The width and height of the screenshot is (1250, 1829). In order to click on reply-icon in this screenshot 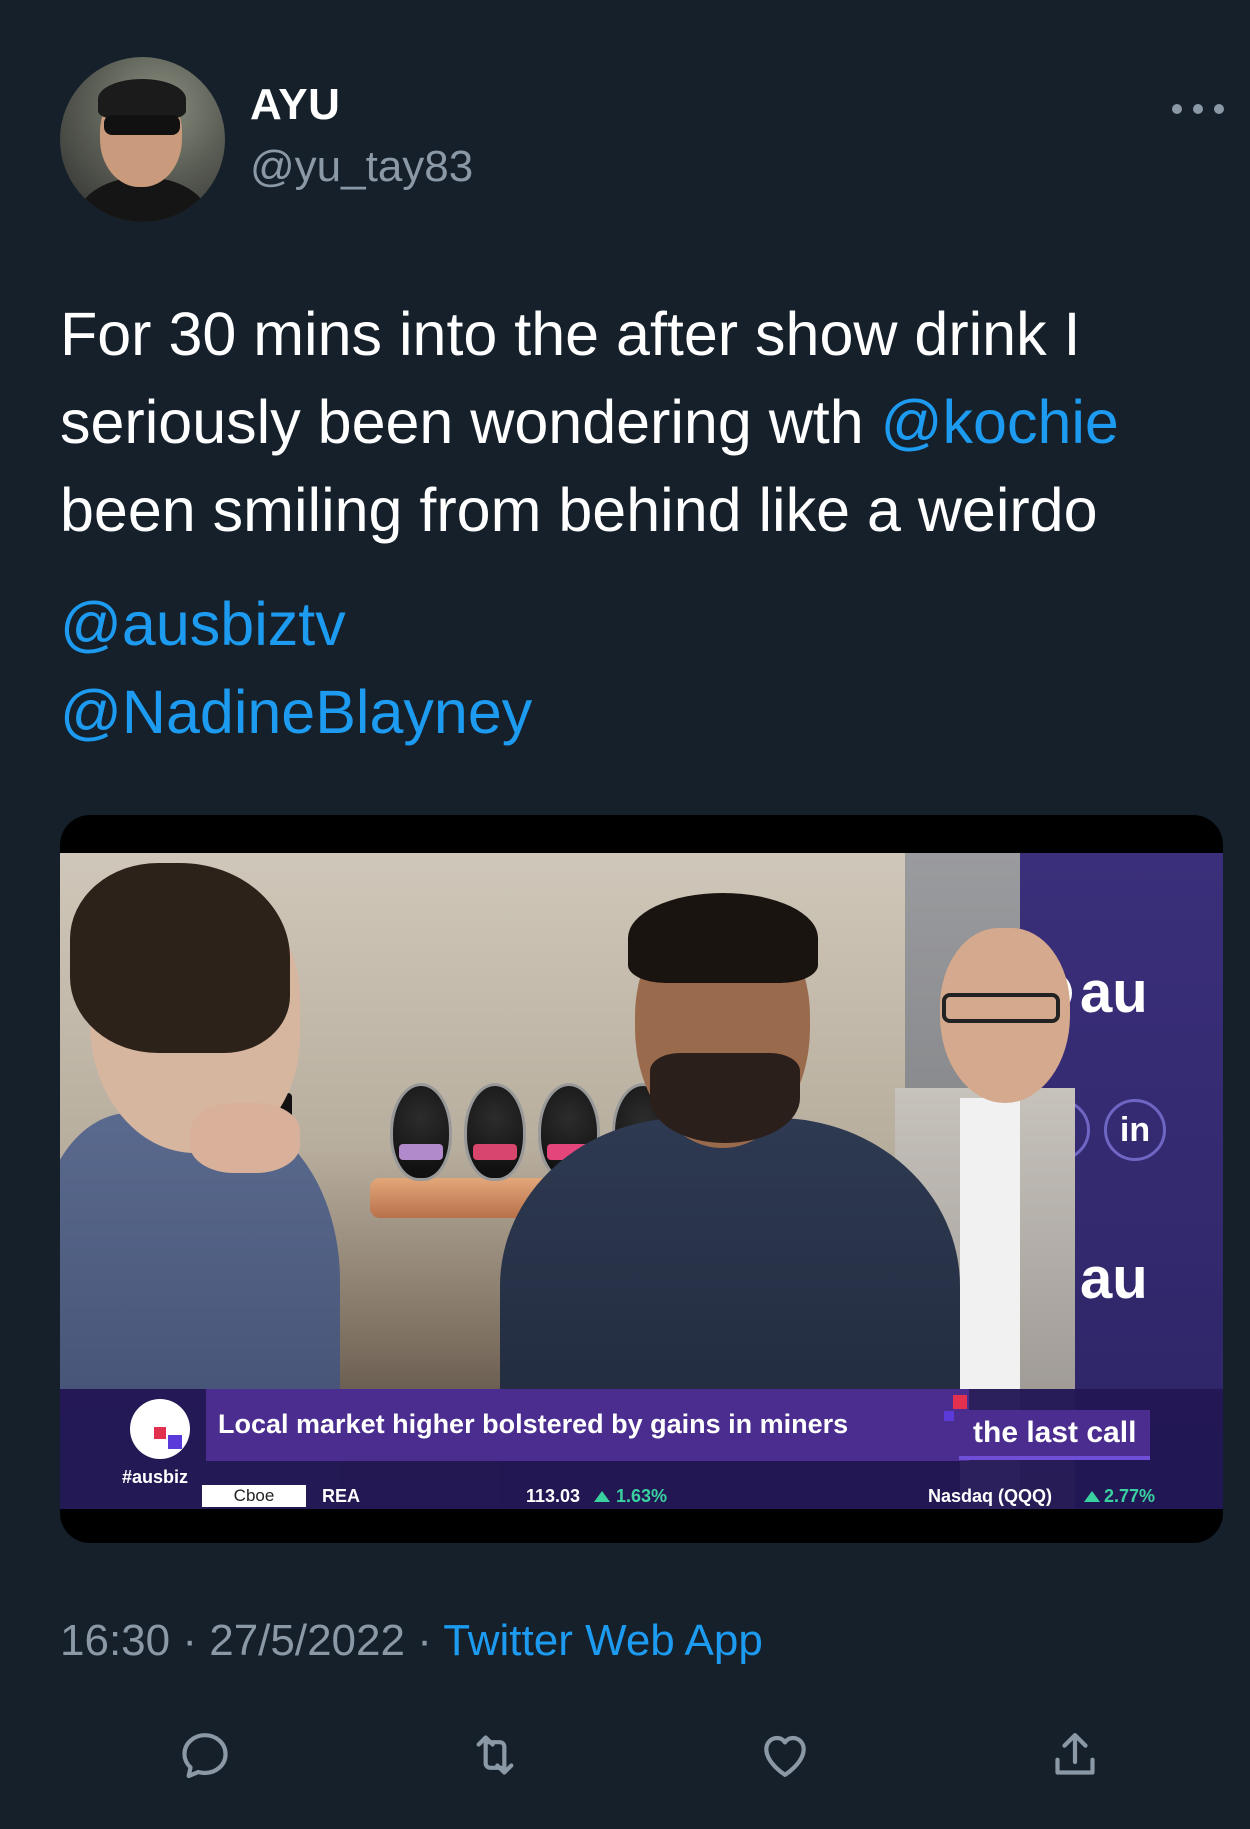, I will do `click(205, 1756)`.